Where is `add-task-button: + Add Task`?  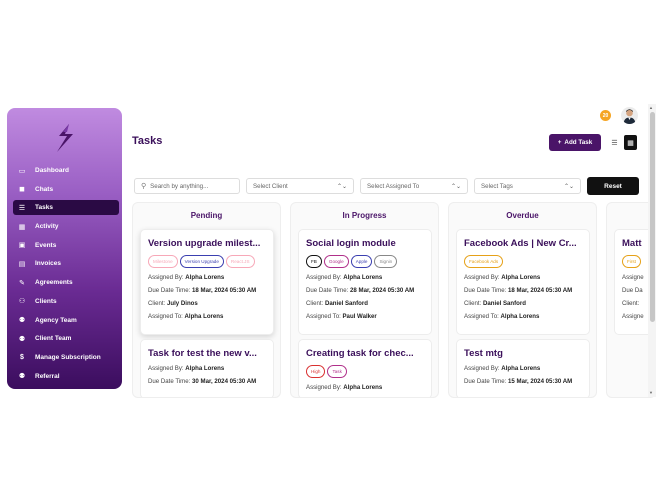 add-task-button: + Add Task is located at coordinates (575, 142).